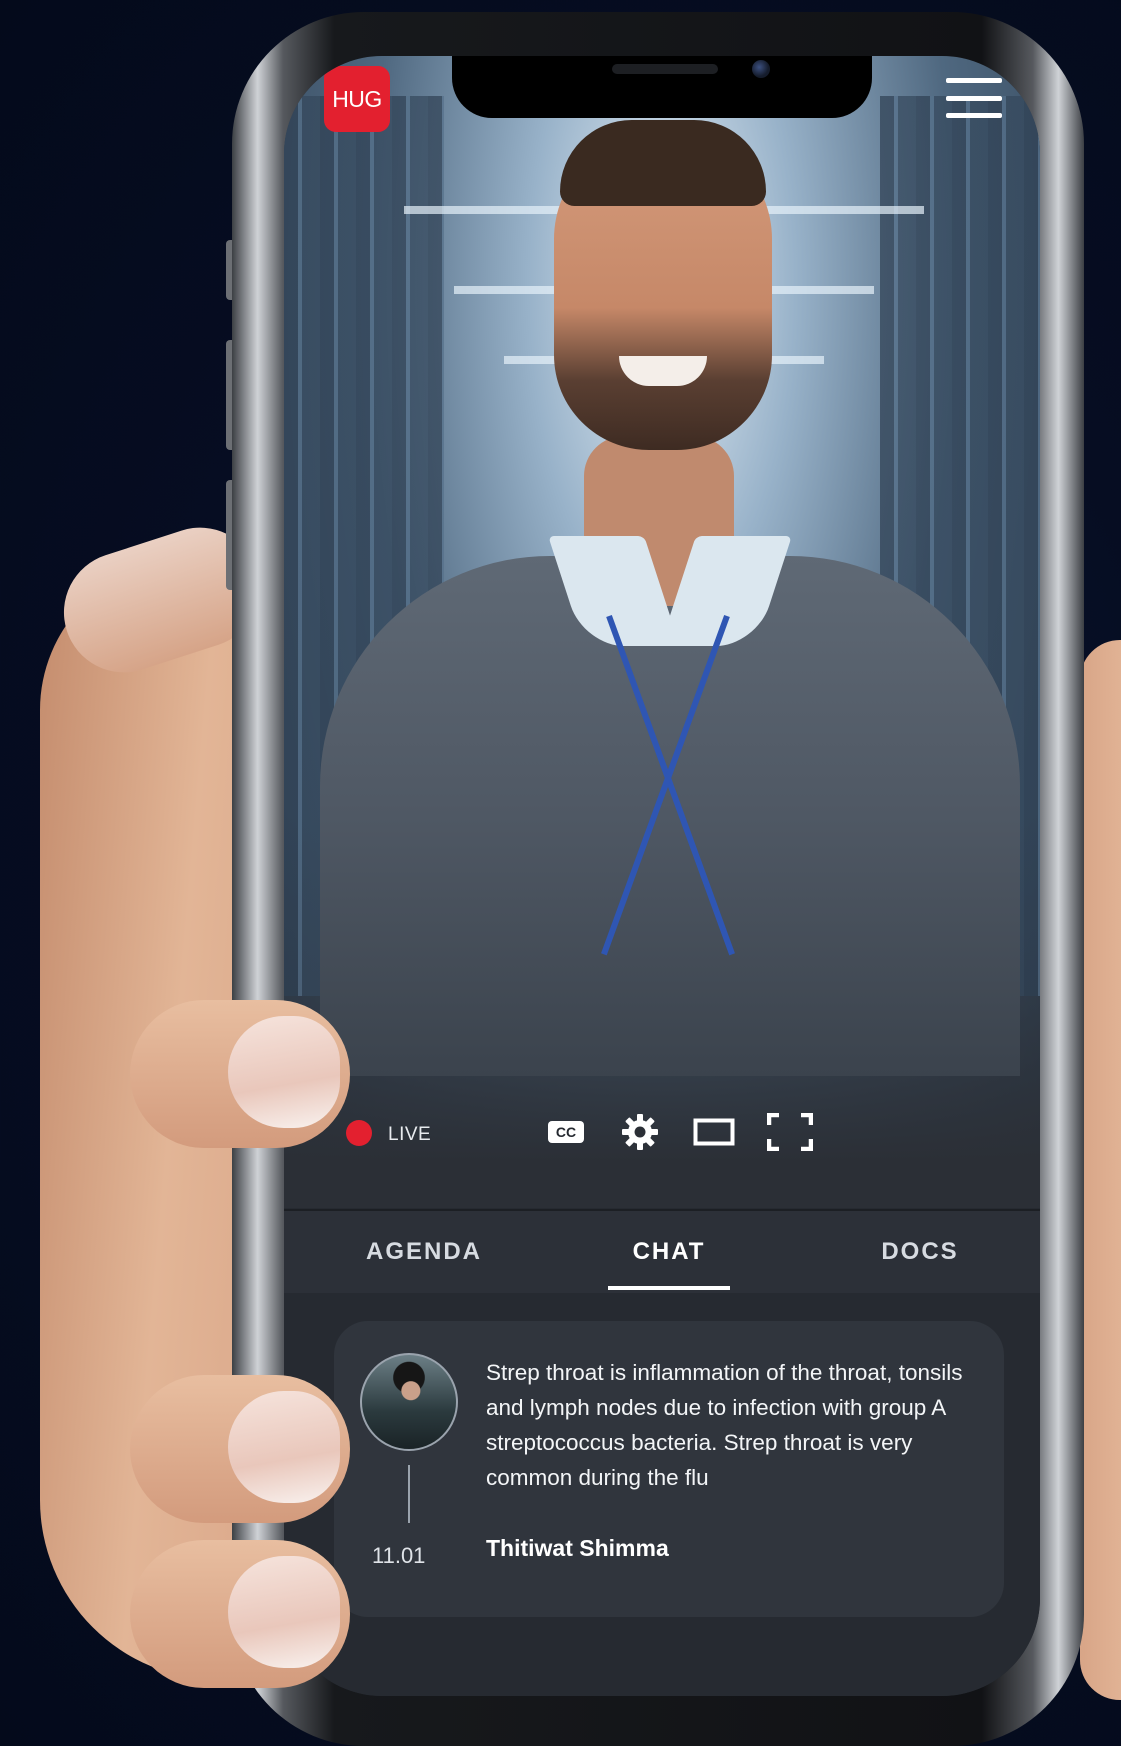  What do you see at coordinates (424, 1252) in the screenshot?
I see `tab-agenda: AGENDA` at bounding box center [424, 1252].